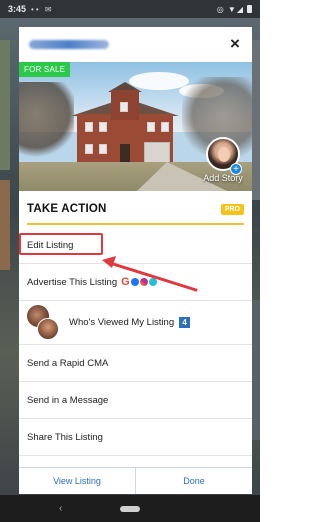 Image resolution: width=320 pixels, height=522 pixels. Describe the element at coordinates (135, 437) in the screenshot. I see `menu-item-share-listing: Share This Listing` at that location.